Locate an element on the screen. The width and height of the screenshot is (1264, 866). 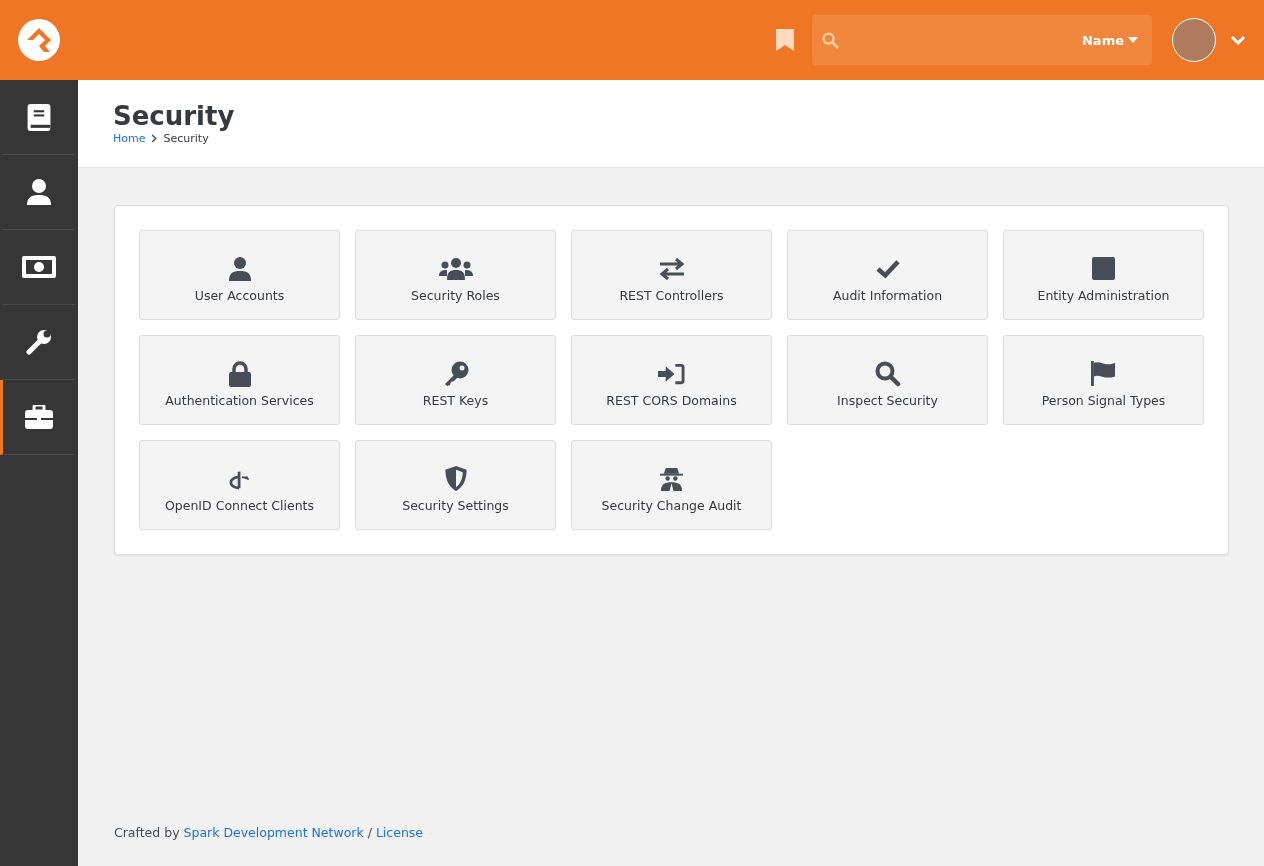
page-title: Security is located at coordinates (174, 116).